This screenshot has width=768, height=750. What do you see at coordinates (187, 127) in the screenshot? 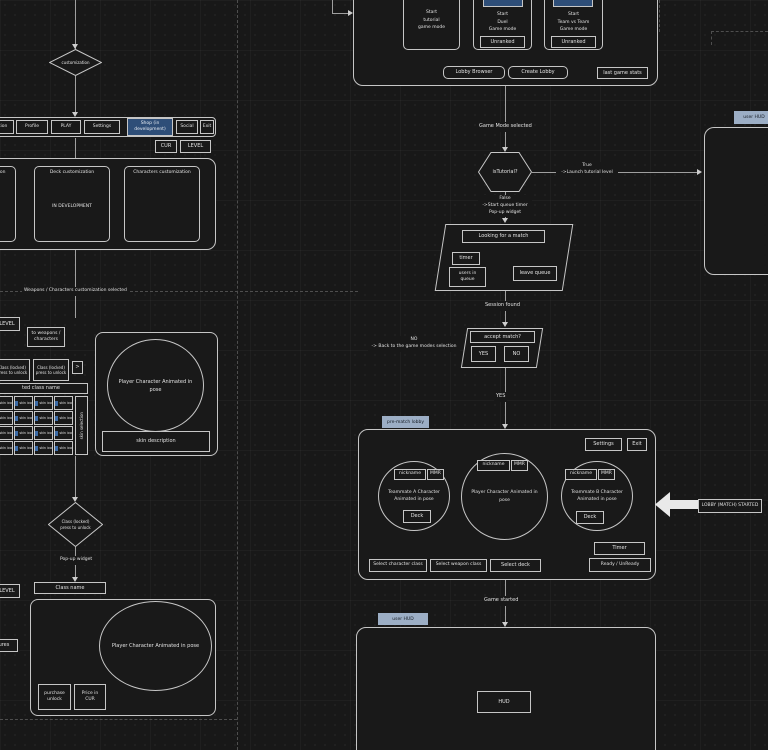
I see `menu-item-social: Social` at bounding box center [187, 127].